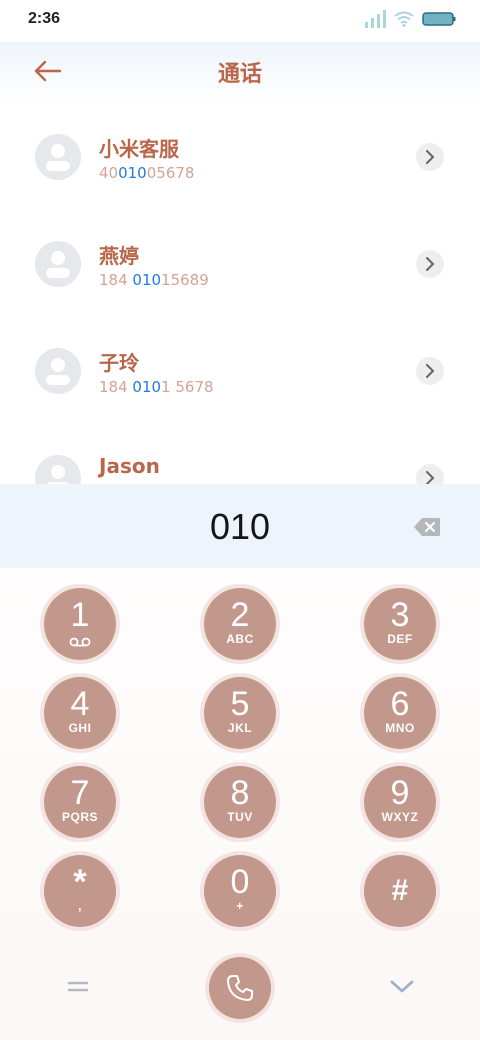  I want to click on battery-icon, so click(439, 19).